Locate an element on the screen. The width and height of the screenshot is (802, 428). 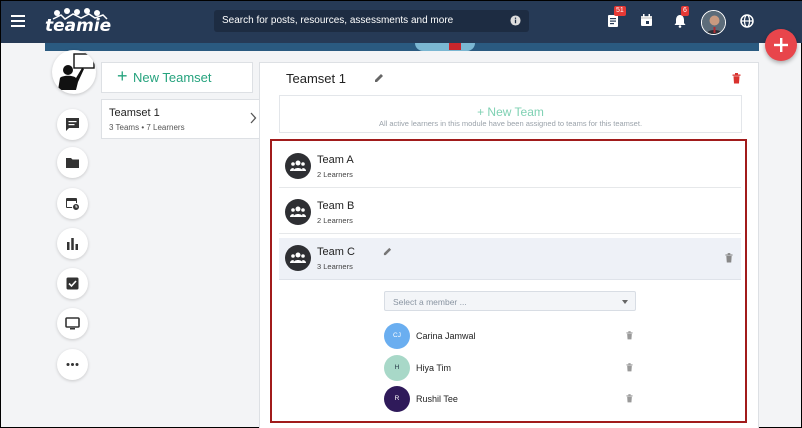
monitor-icon is located at coordinates (72, 323).